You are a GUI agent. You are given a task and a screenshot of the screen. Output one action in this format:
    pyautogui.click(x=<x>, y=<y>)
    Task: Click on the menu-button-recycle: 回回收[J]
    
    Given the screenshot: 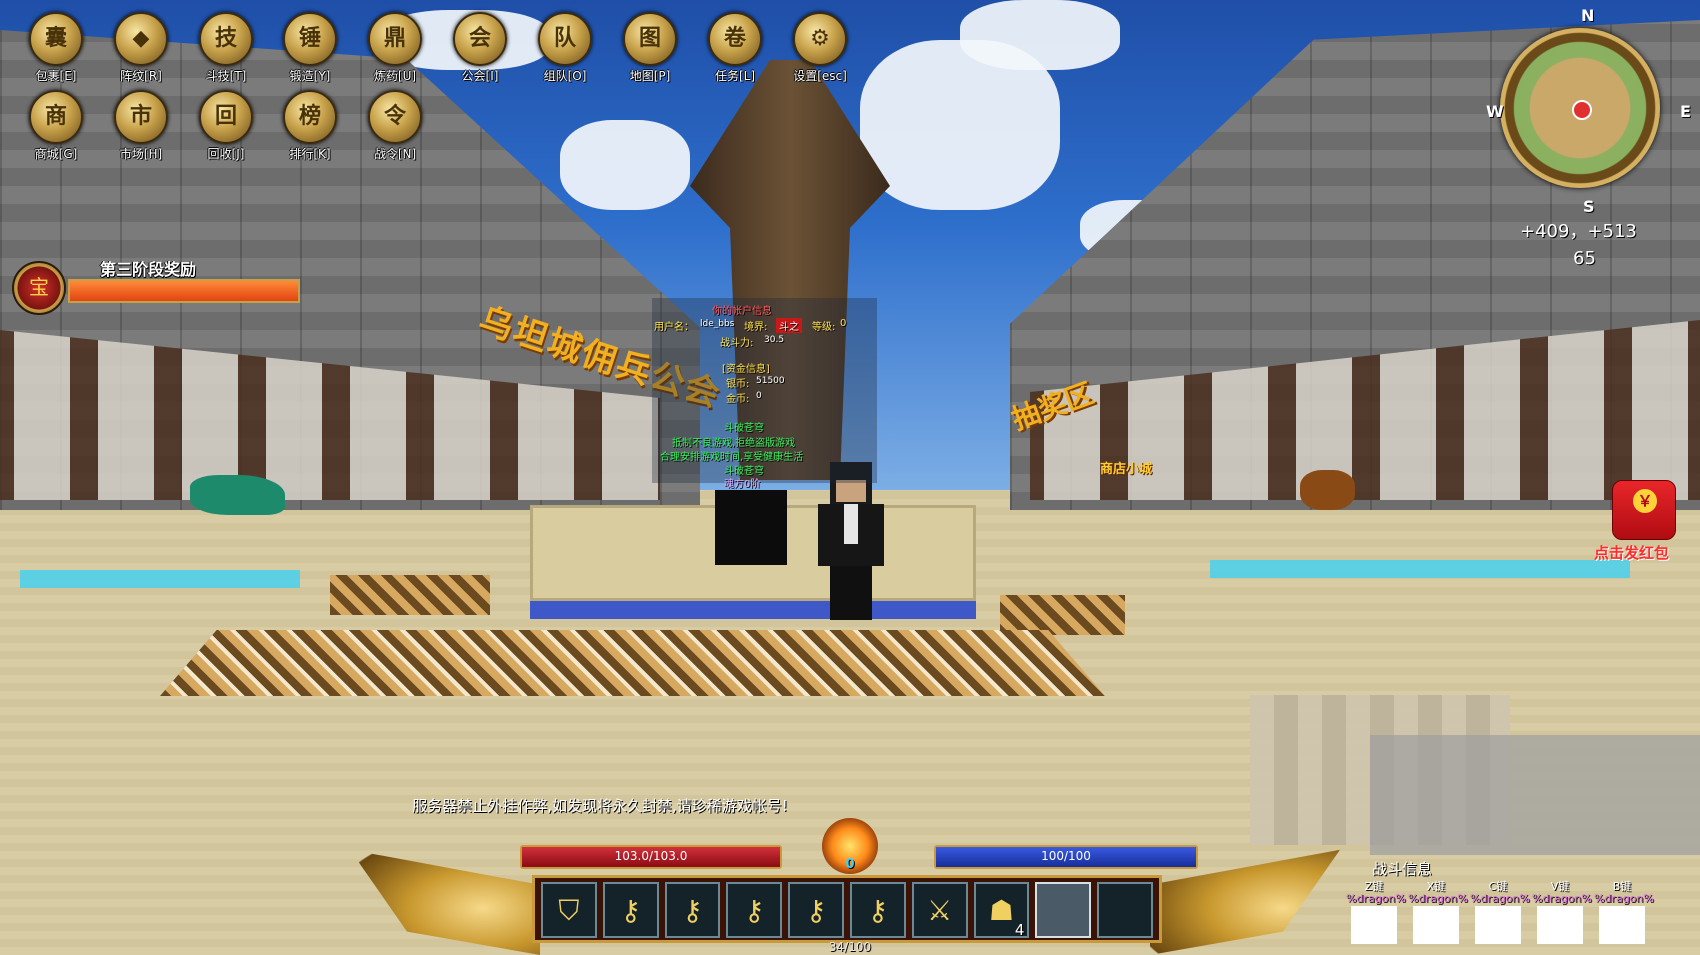 What is the action you would take?
    pyautogui.click(x=226, y=126)
    